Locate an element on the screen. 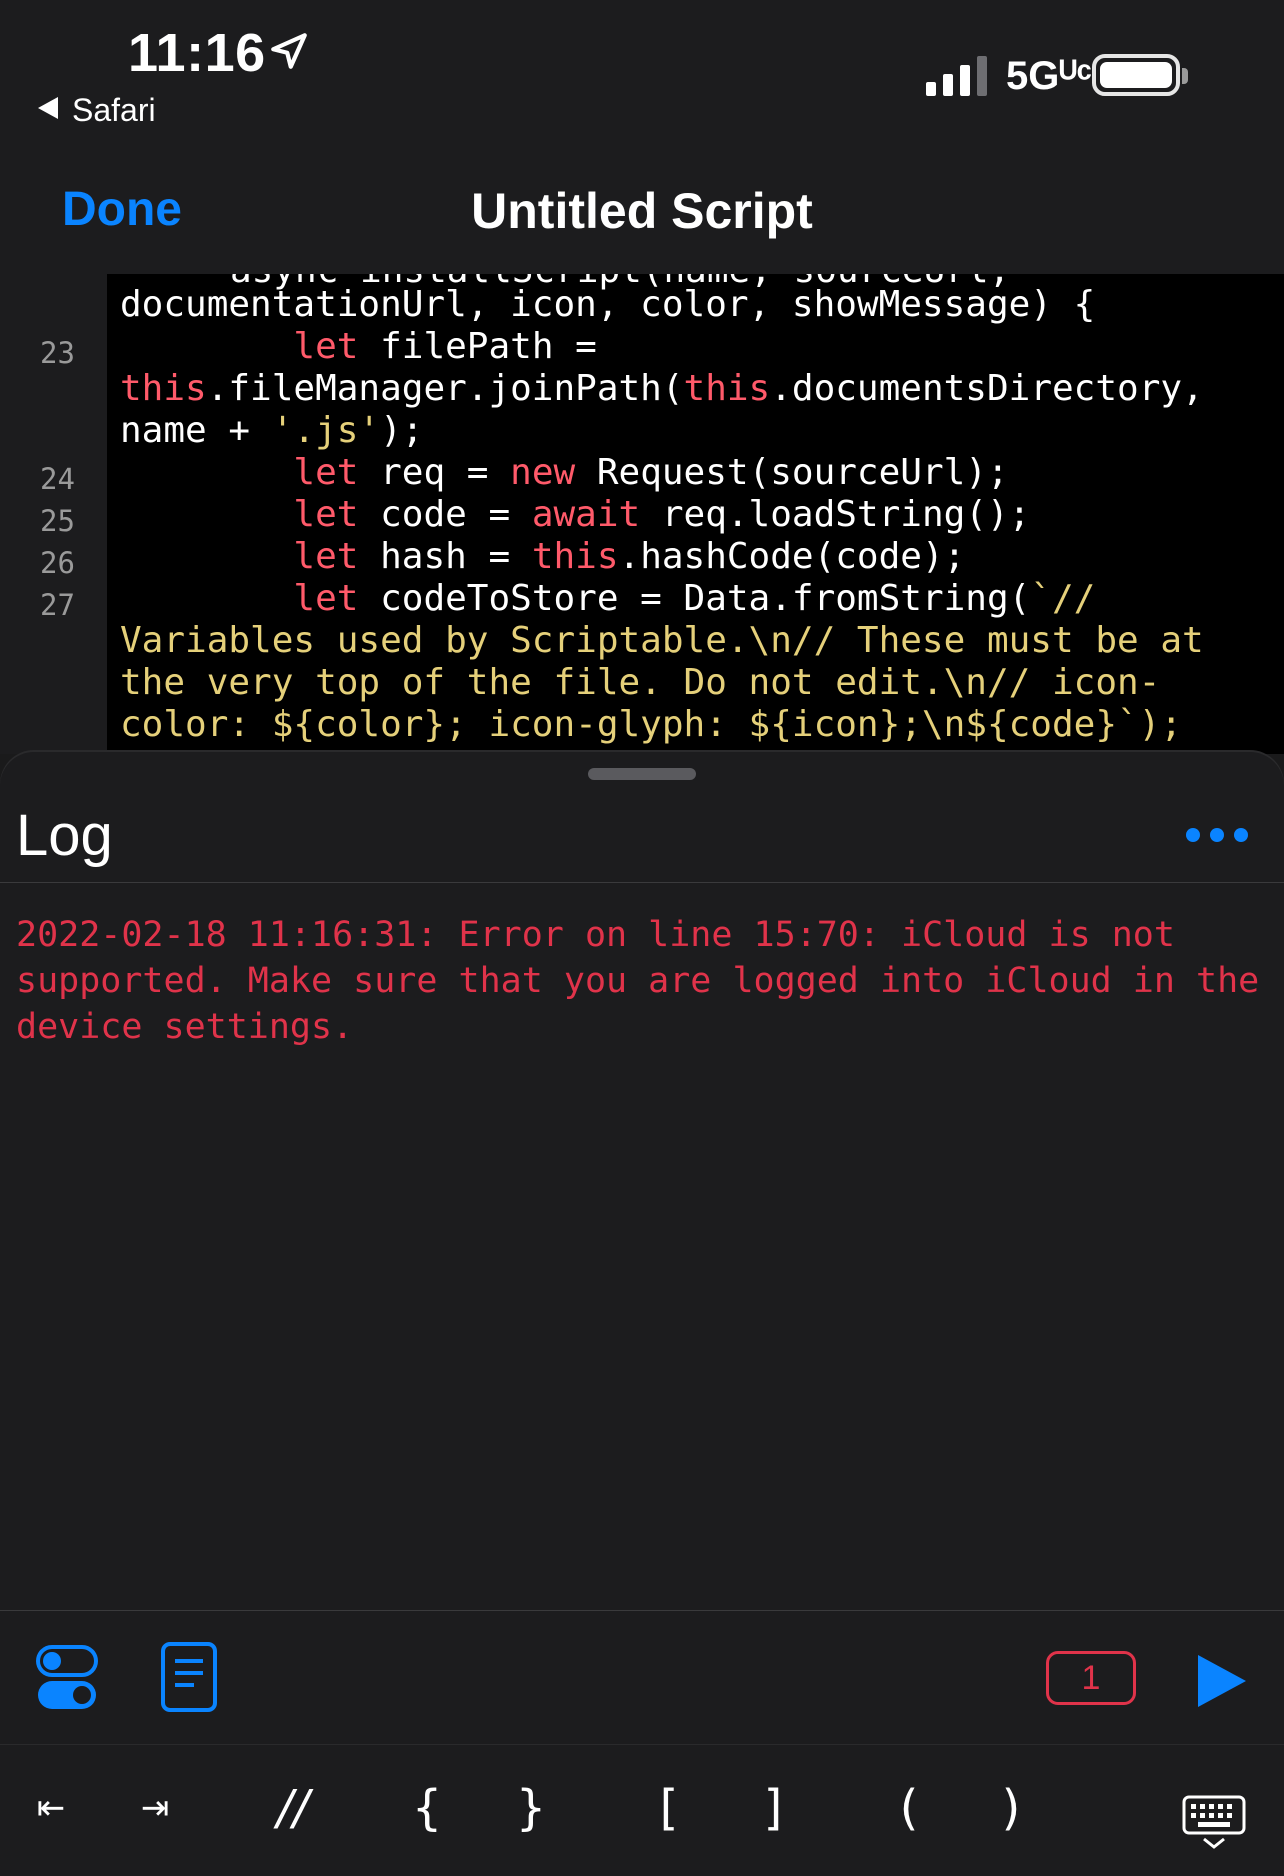 The width and height of the screenshot is (1284, 1876). status-bar: 11:16 Safari 5Gᵁᶜ is located at coordinates (642, 70).